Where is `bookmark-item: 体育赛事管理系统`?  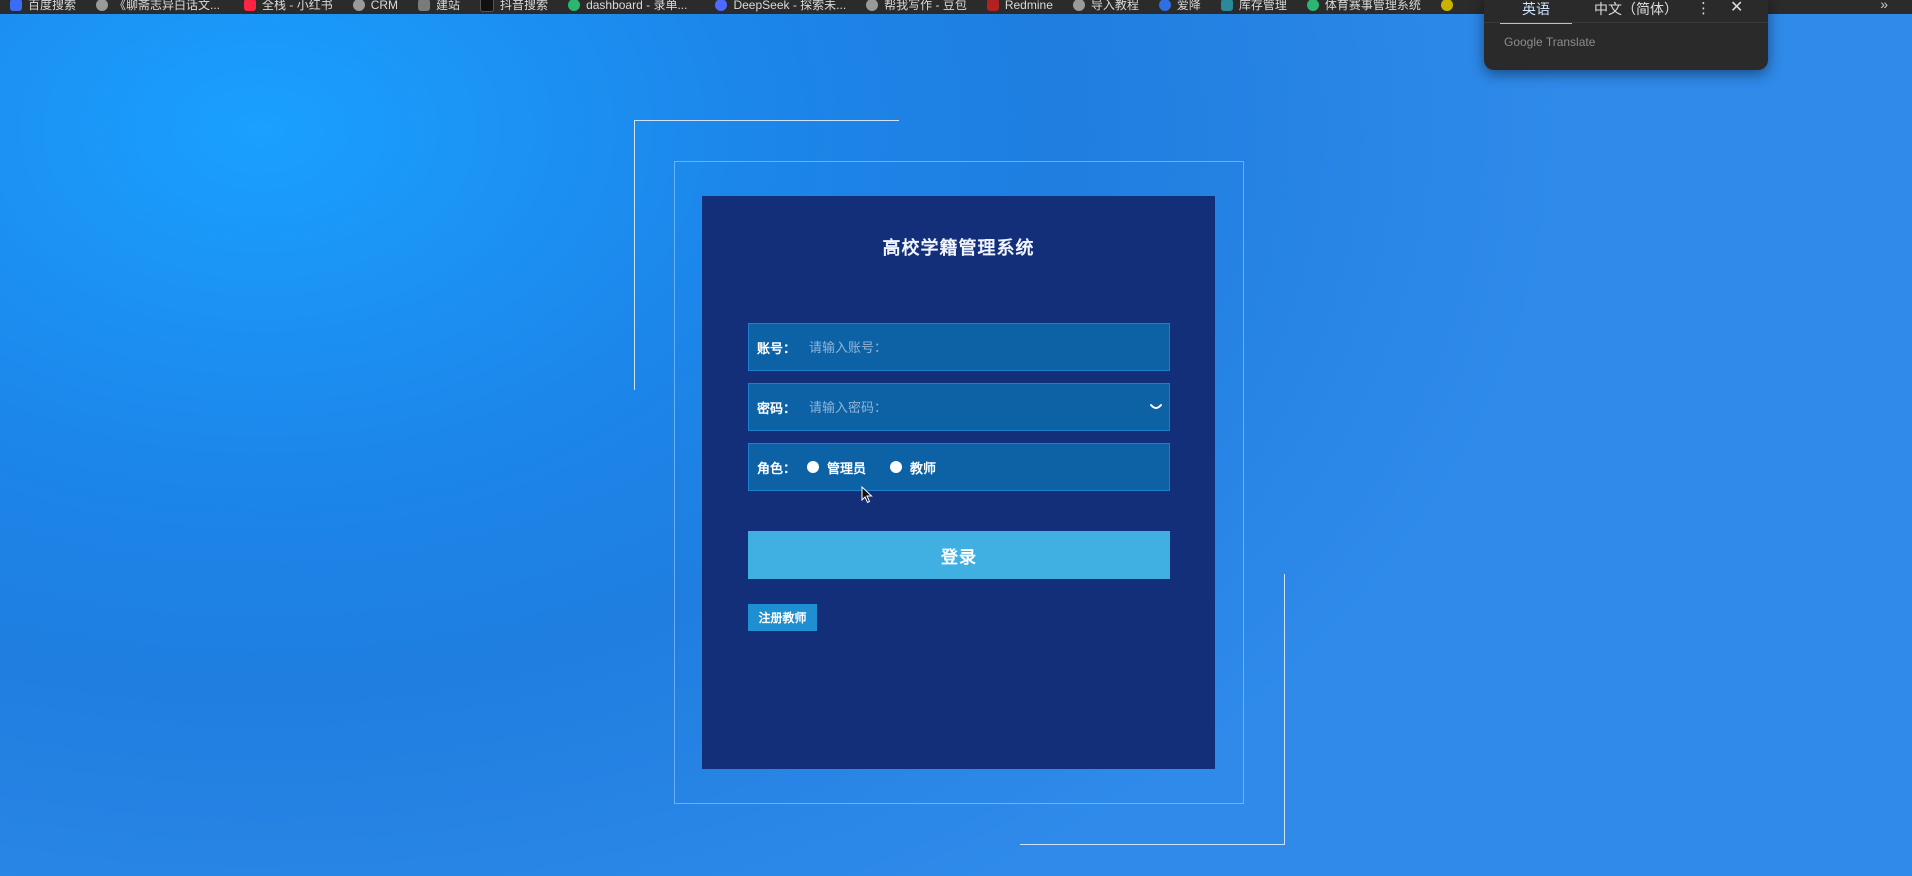
bookmark-item: 体育赛事管理系统 is located at coordinates (1364, 5).